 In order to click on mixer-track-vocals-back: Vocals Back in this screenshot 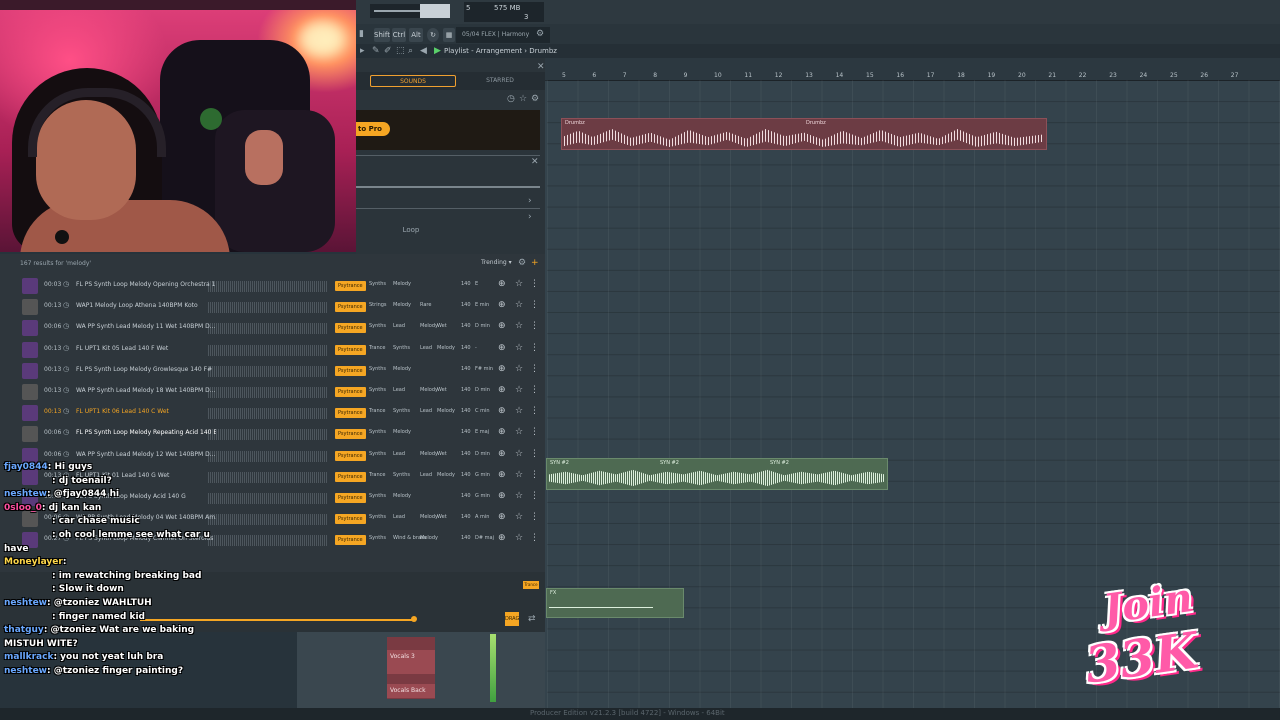, I will do `click(411, 691)`.